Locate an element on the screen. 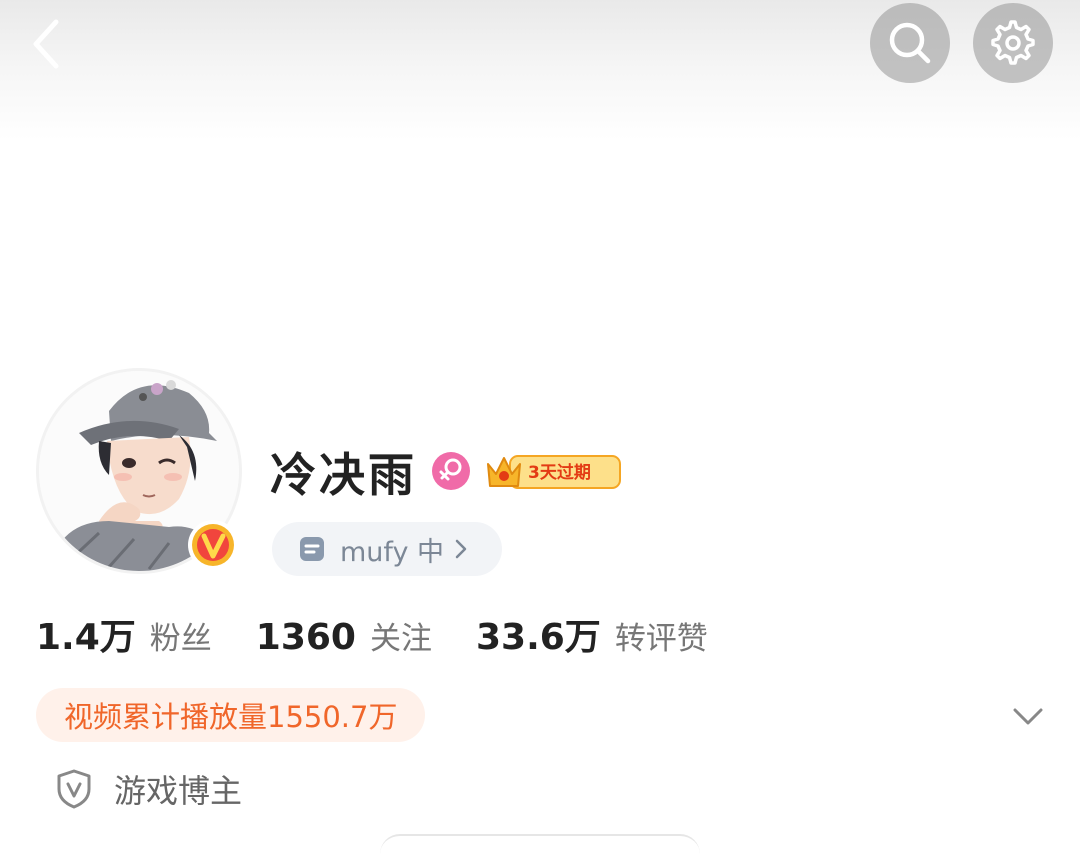 The image size is (1080, 856). female-icon is located at coordinates (451, 471).